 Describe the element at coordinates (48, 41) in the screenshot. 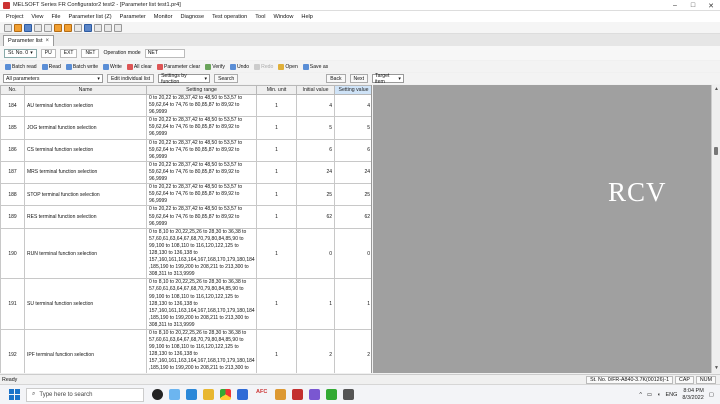

I see `close-tab-icon: ×` at that location.